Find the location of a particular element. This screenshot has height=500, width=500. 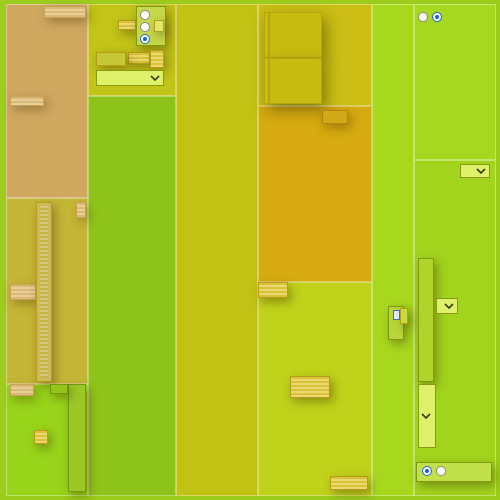

column-4-middle is located at coordinates (315, 194).